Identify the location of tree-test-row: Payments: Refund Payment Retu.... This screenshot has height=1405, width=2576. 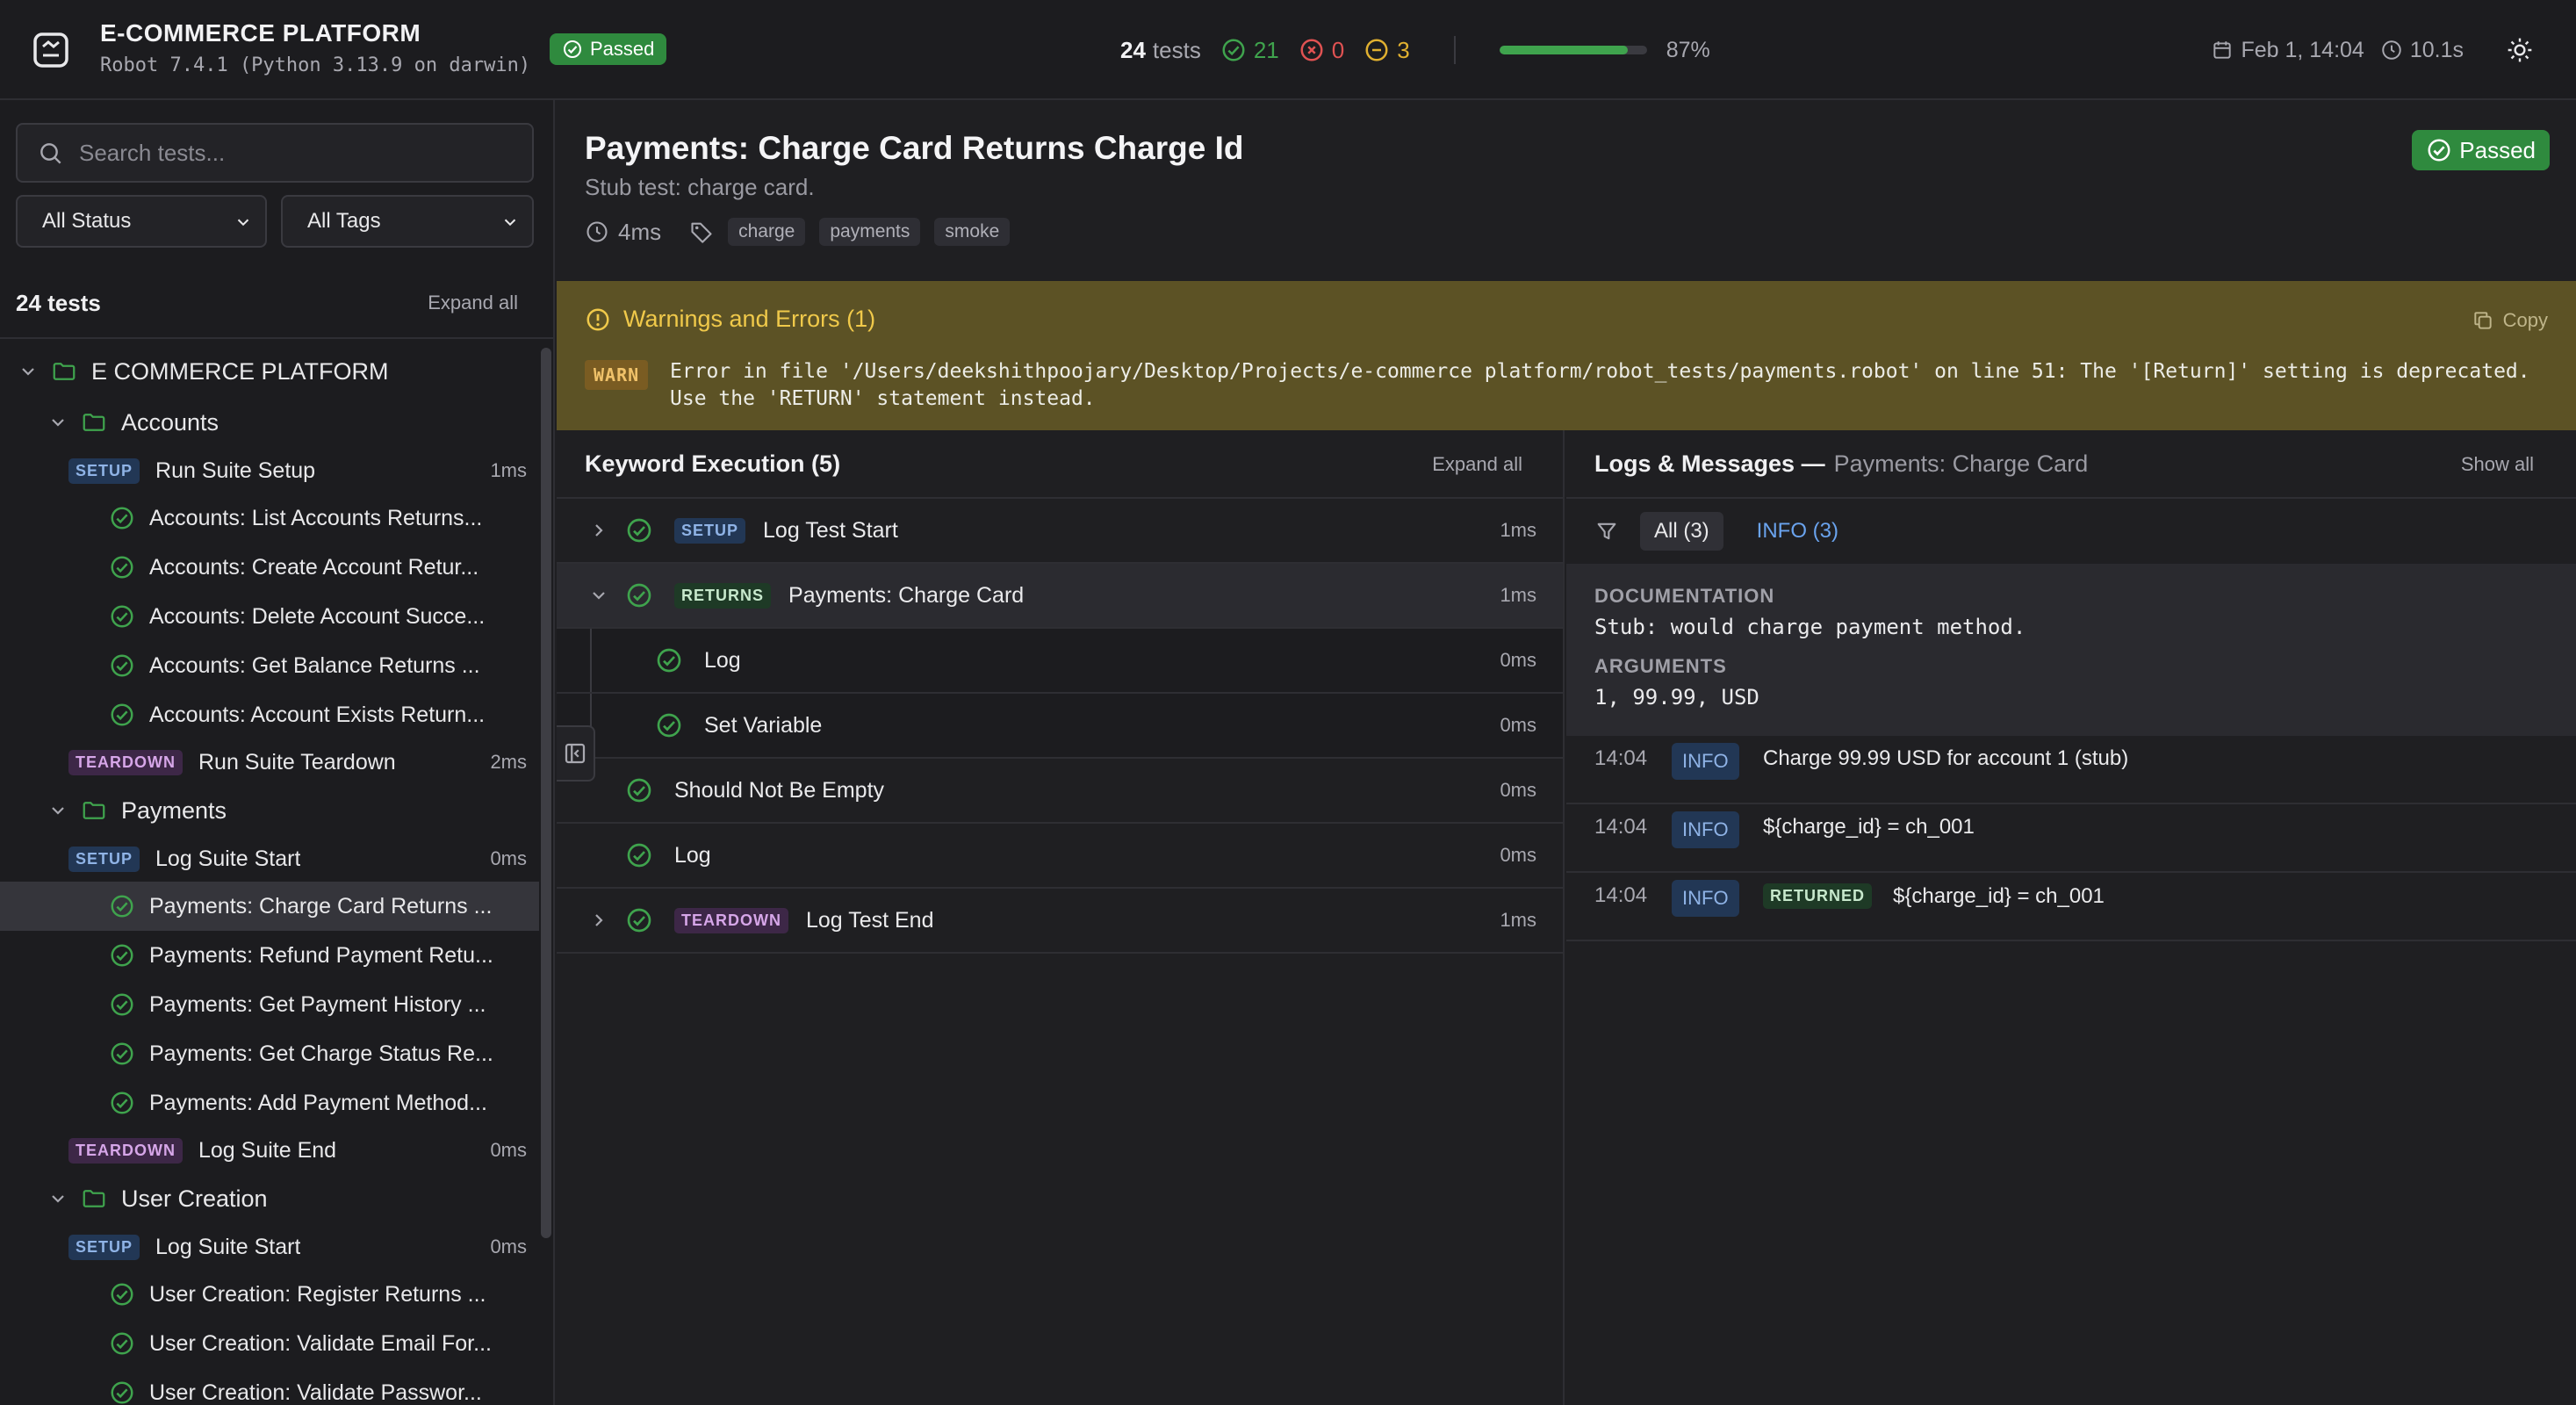
(269, 956).